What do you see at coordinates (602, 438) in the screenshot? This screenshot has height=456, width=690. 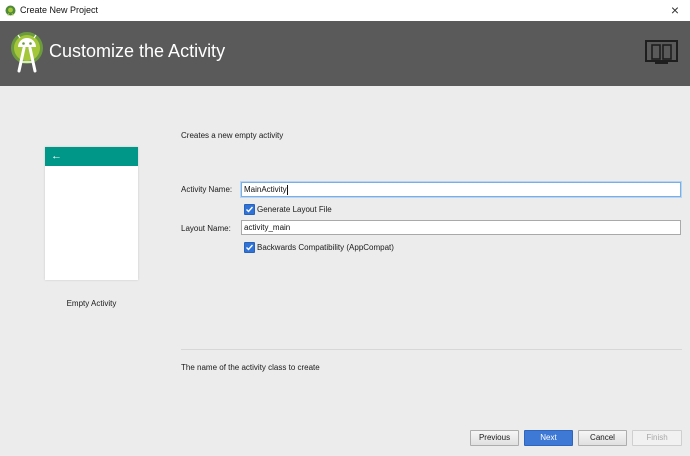 I see `cancel-button: Cancel` at bounding box center [602, 438].